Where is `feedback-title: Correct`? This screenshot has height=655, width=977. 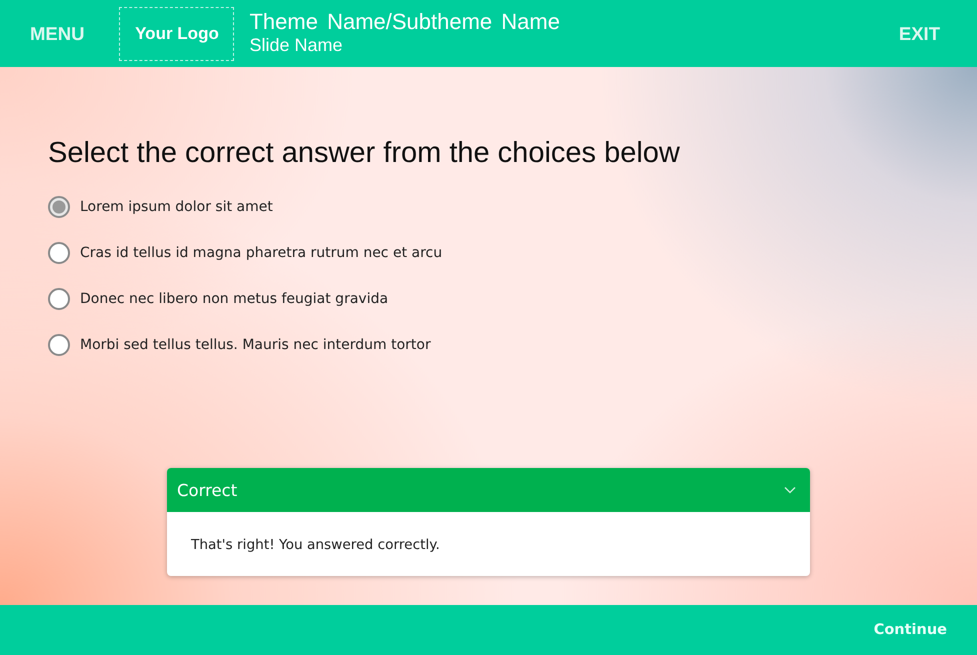
feedback-title: Correct is located at coordinates (207, 490).